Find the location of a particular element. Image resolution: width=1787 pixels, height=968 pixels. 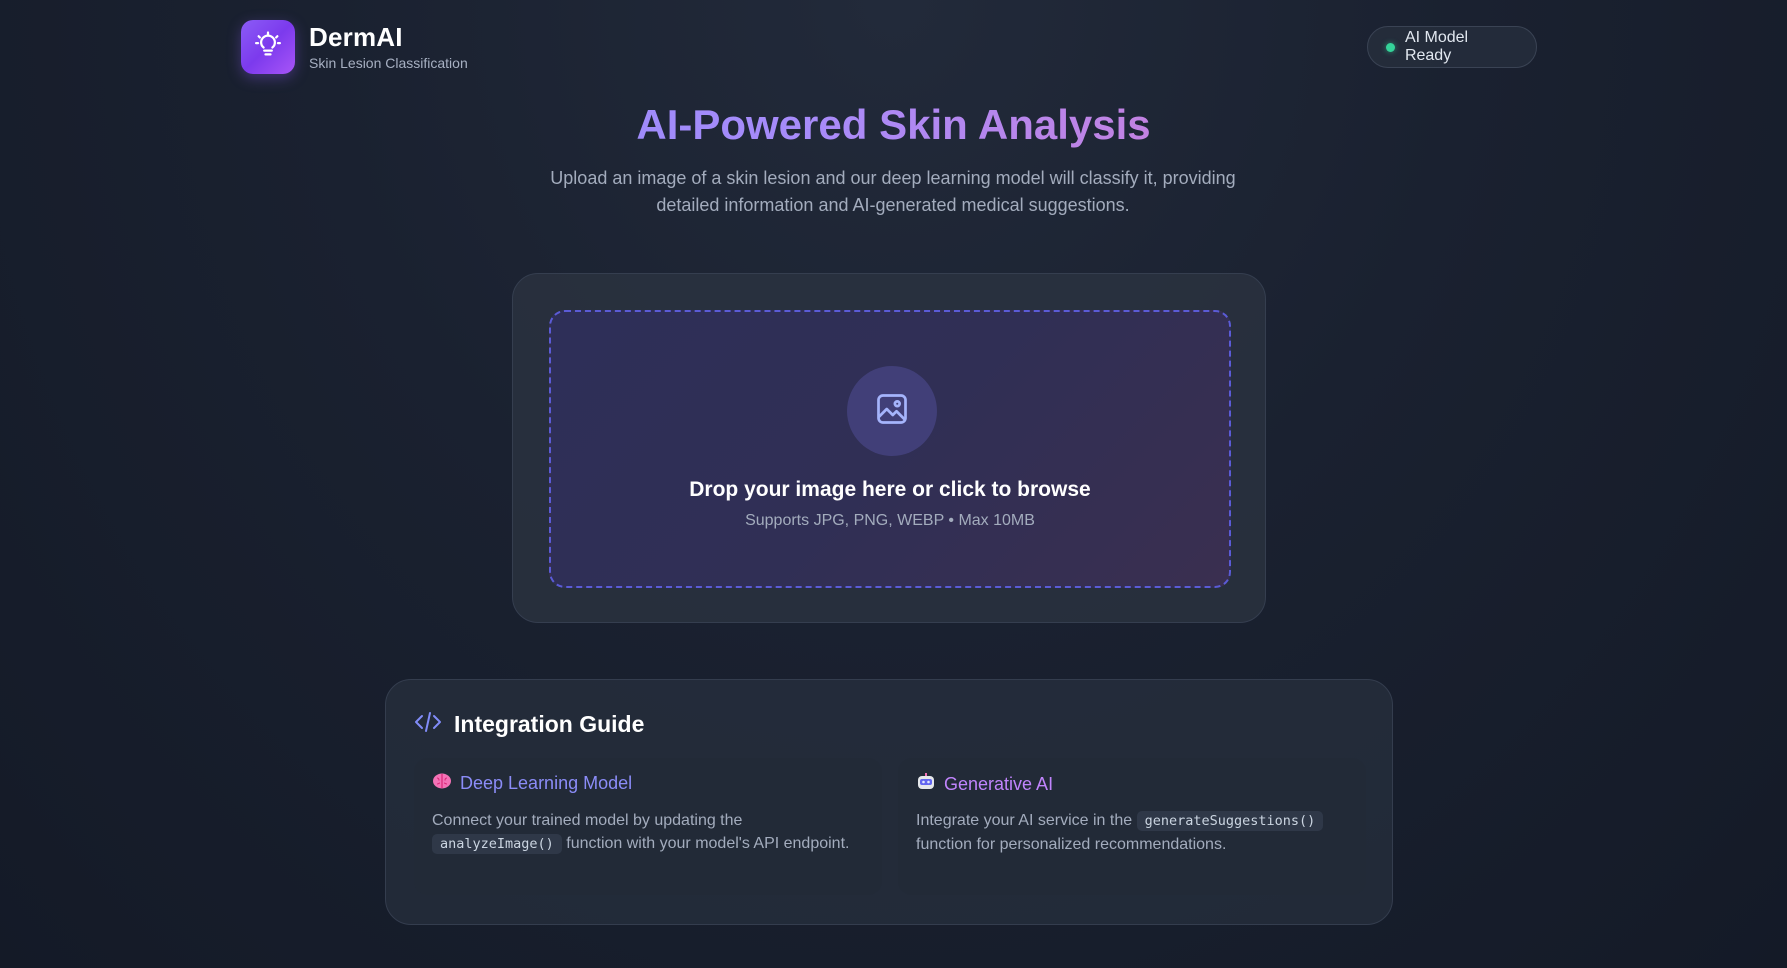

generative-ai-title: Generative AI is located at coordinates (999, 784).